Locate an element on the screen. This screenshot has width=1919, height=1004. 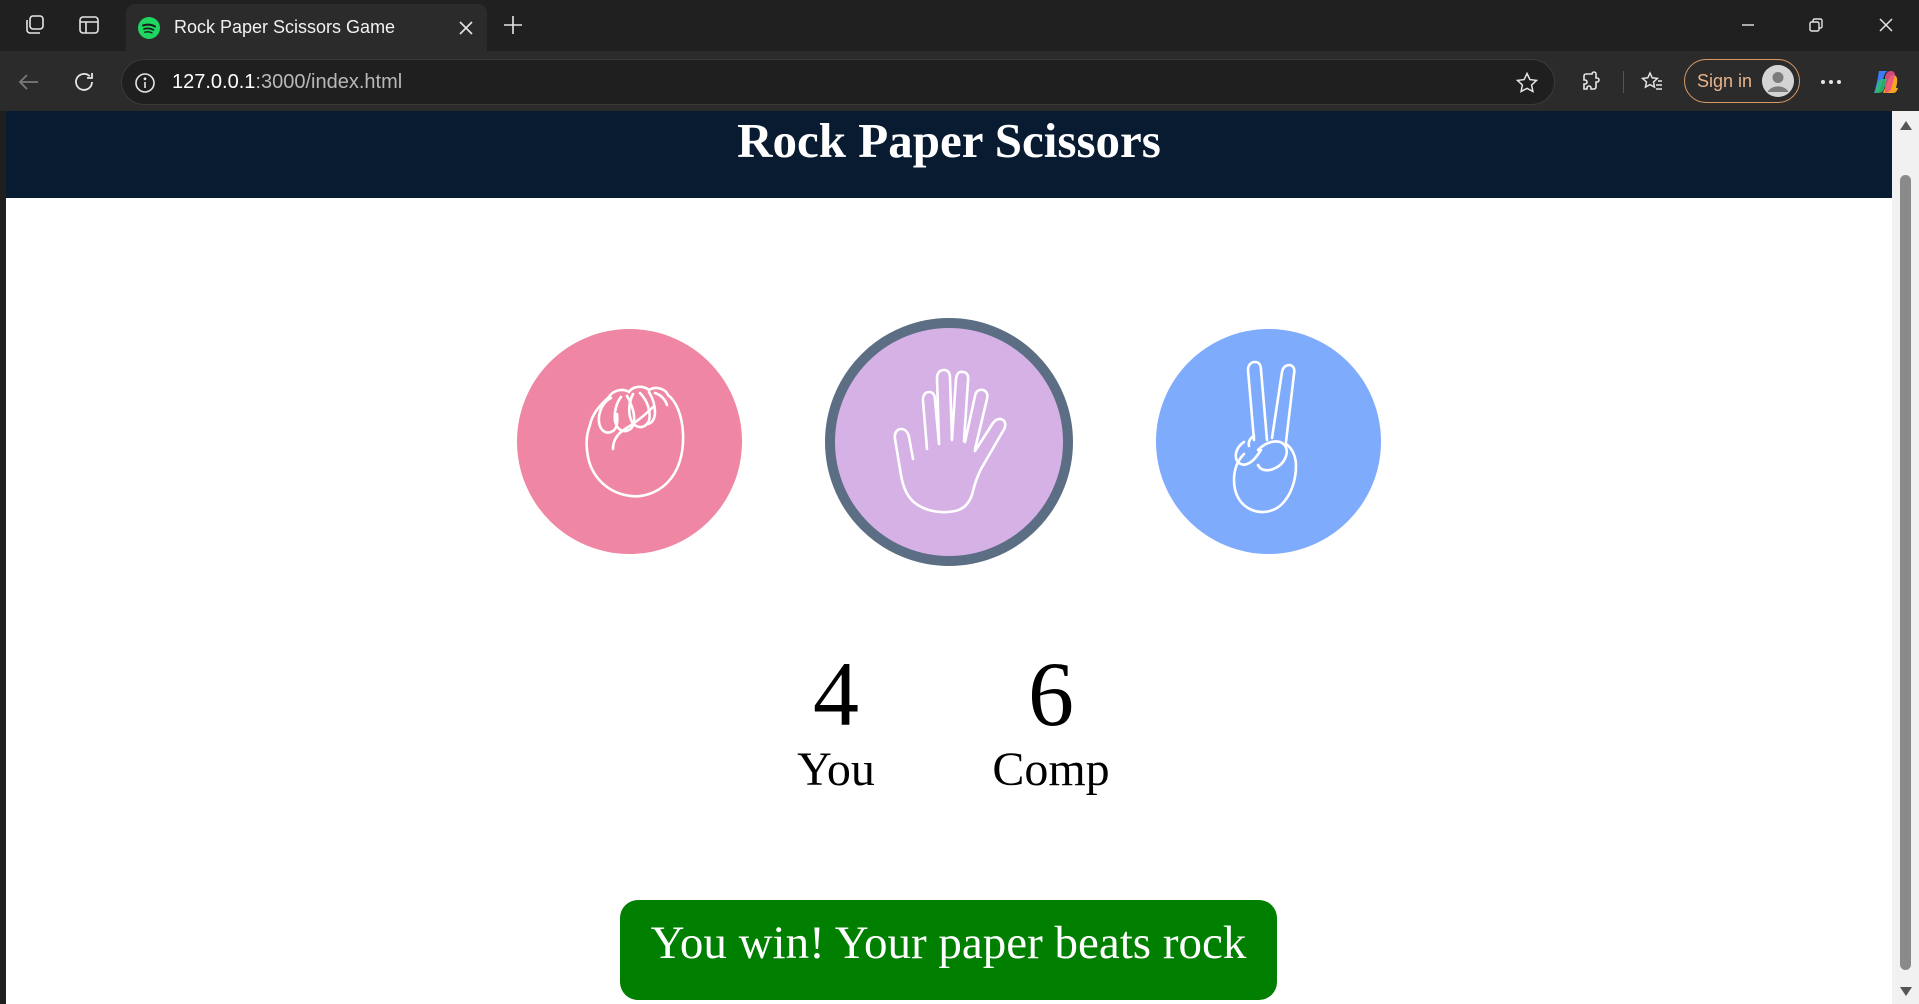
browser-toolbar: 127.0.0.1:3000/index.html Sign in is located at coordinates (959, 81).